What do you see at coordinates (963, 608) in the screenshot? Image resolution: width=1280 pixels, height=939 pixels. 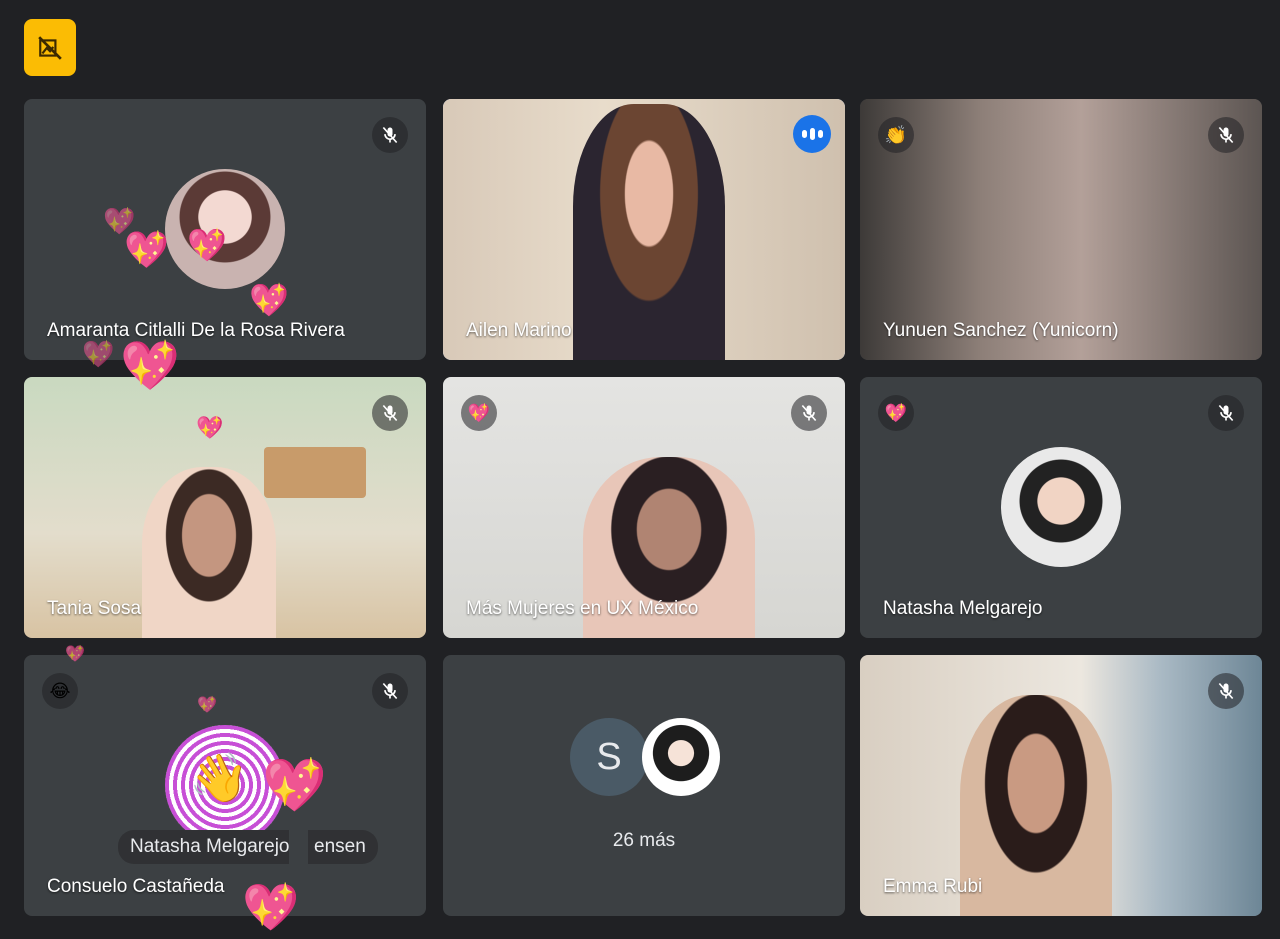 I see `participant-name: Natasha Melgarejo` at bounding box center [963, 608].